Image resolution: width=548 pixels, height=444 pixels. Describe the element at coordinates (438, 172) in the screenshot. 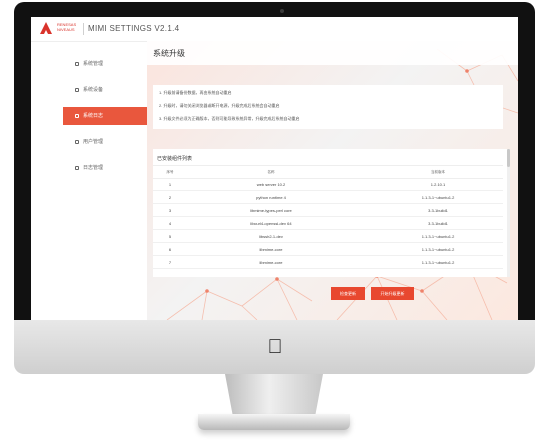

I see `column-header-version: 当前版本` at that location.